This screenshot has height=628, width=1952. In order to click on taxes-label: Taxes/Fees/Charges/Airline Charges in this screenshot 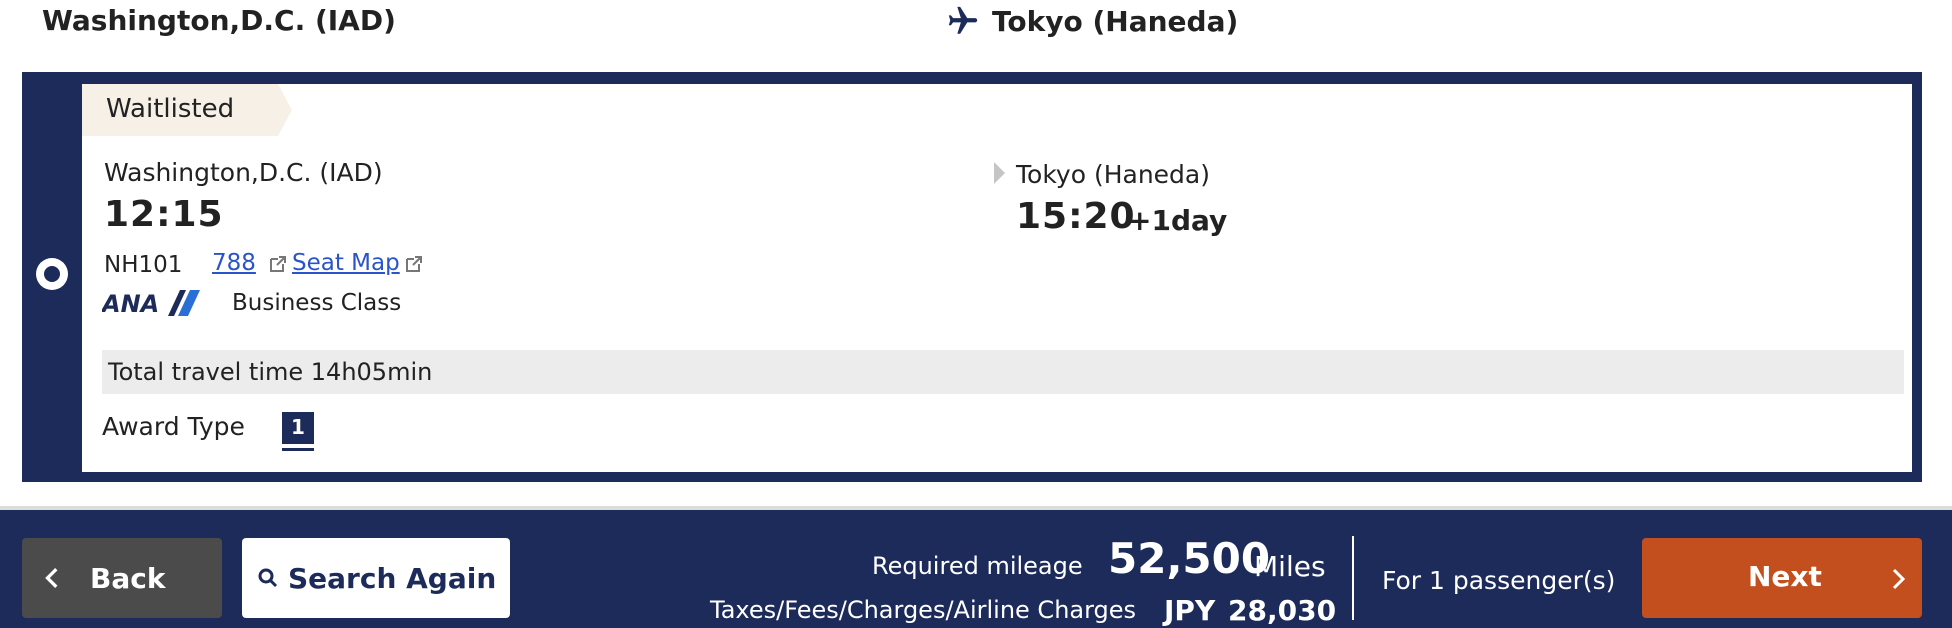, I will do `click(923, 610)`.